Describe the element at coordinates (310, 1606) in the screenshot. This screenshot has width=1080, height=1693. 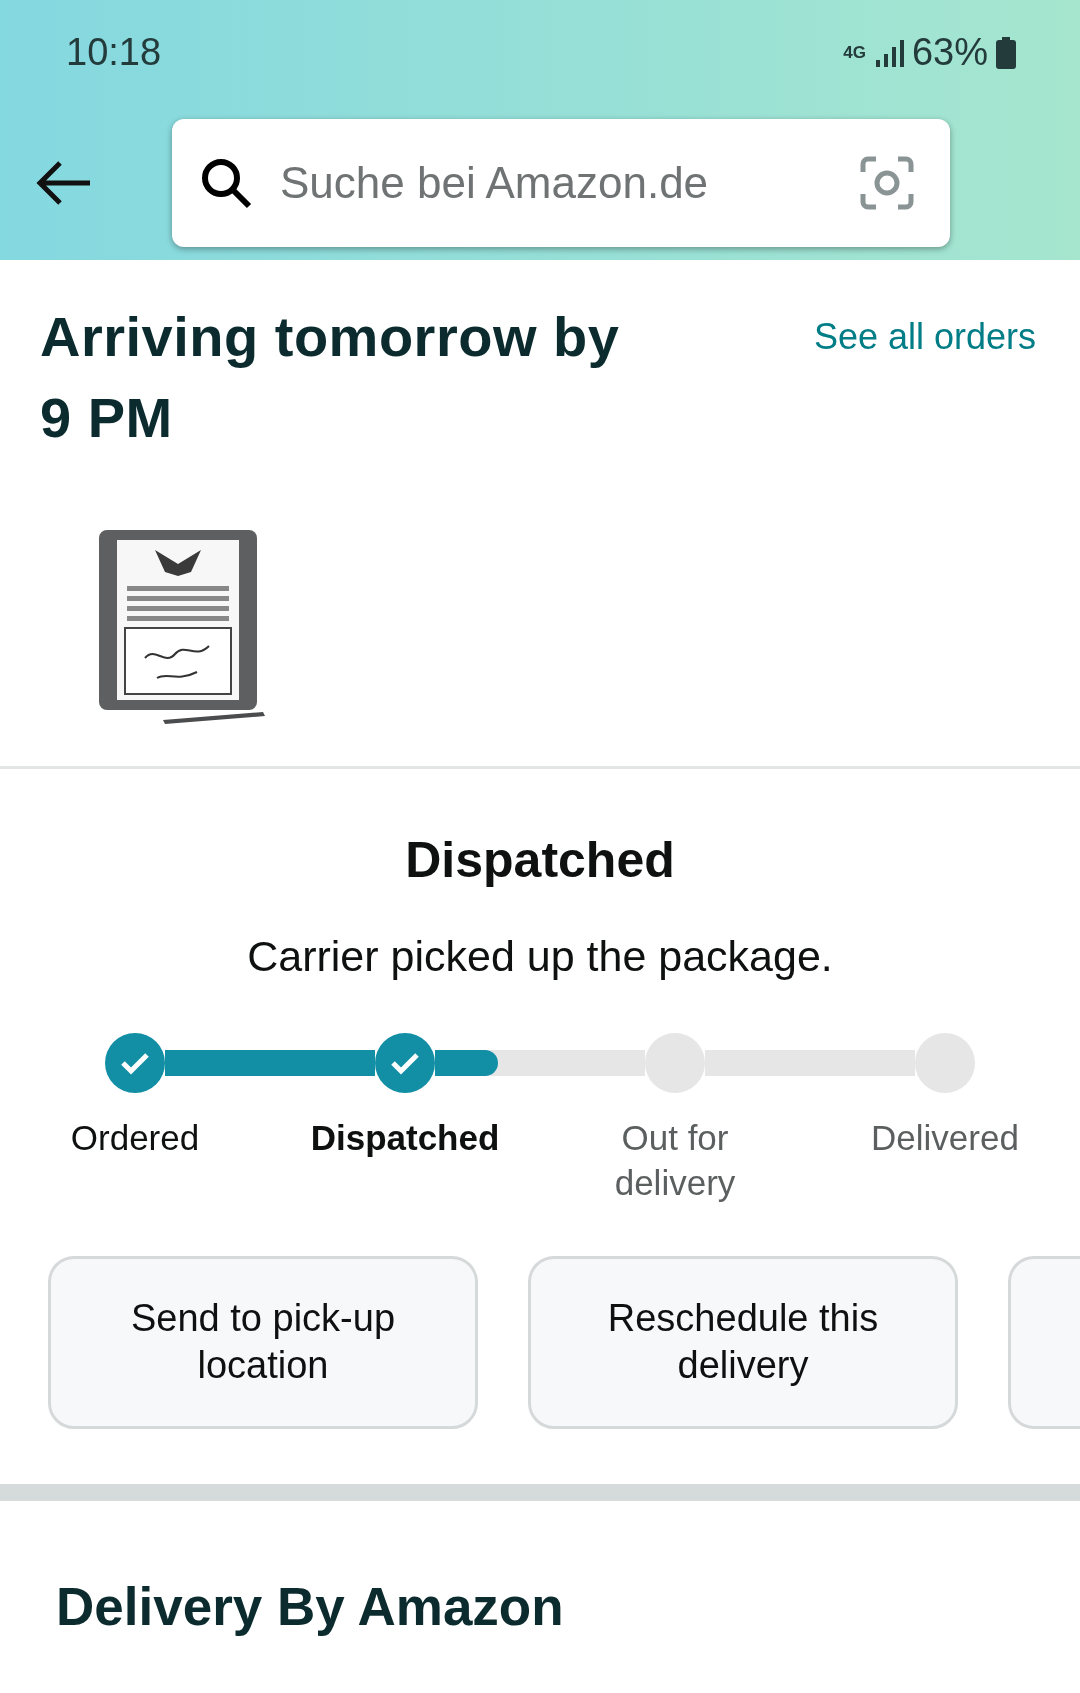
I see `section-heading: Delivery By Amazon` at that location.